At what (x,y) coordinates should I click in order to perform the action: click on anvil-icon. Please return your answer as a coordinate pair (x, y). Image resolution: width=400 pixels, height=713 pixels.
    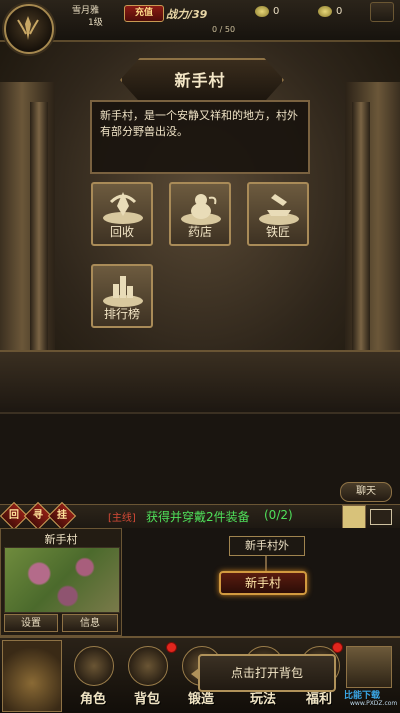
    Looking at the image, I should click on (279, 207).